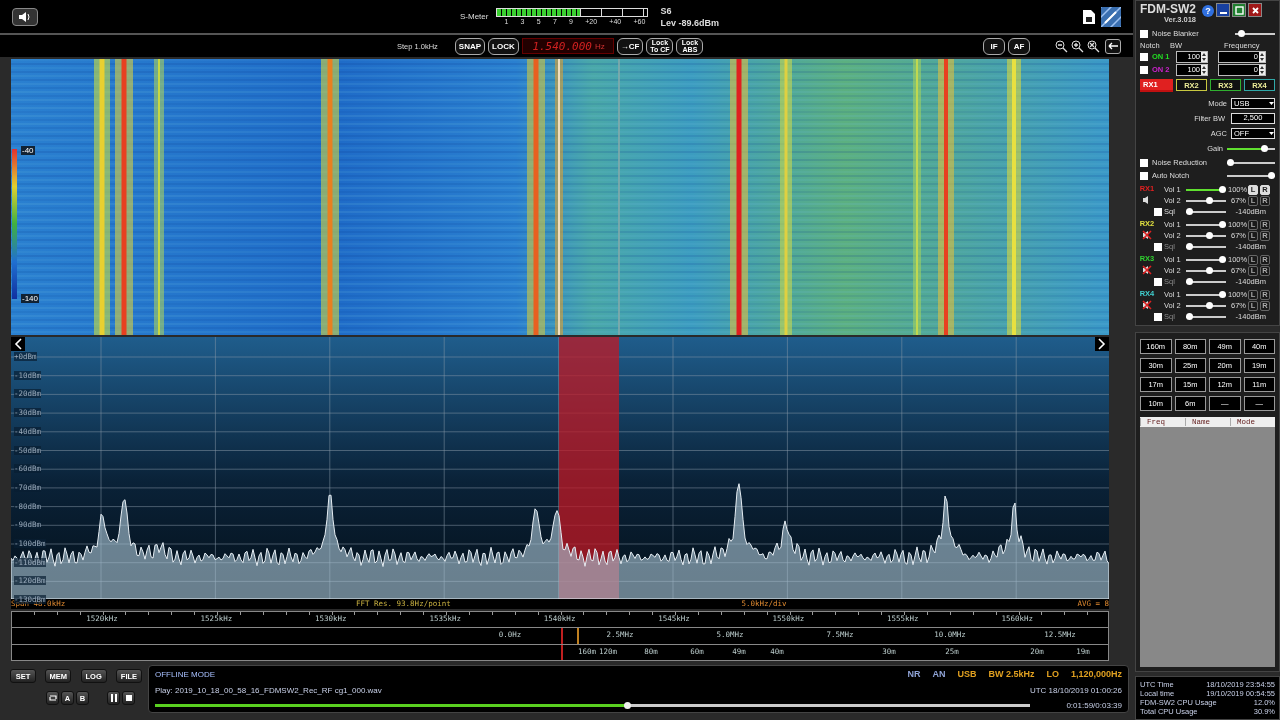 This screenshot has height=720, width=1280. What do you see at coordinates (967, 674) in the screenshot?
I see `status-indicator: USB` at bounding box center [967, 674].